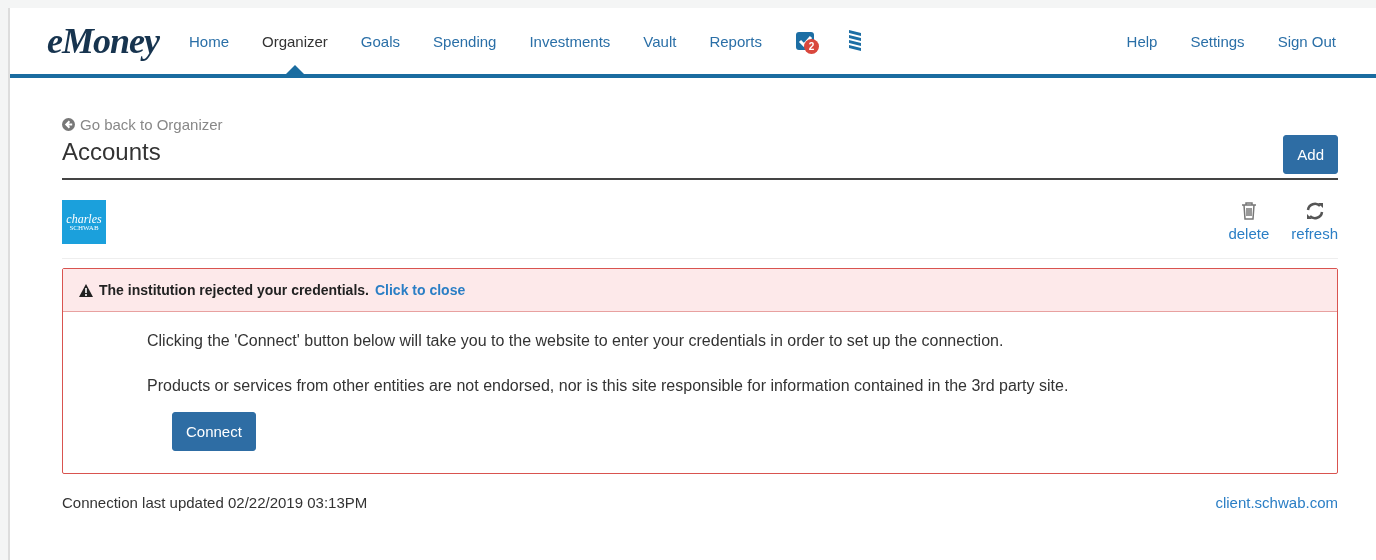 The width and height of the screenshot is (1376, 560). I want to click on add-button: Add, so click(1310, 154).